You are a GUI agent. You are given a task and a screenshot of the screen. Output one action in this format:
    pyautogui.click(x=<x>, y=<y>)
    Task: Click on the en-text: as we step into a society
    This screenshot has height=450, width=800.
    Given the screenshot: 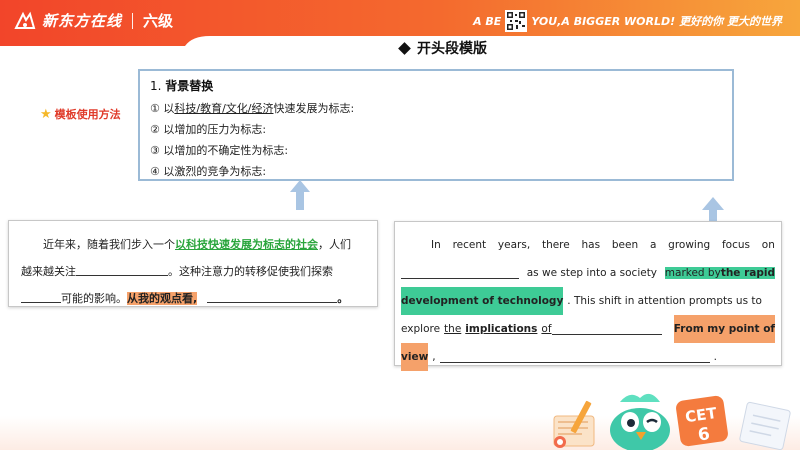 What is the action you would take?
    pyautogui.click(x=592, y=273)
    